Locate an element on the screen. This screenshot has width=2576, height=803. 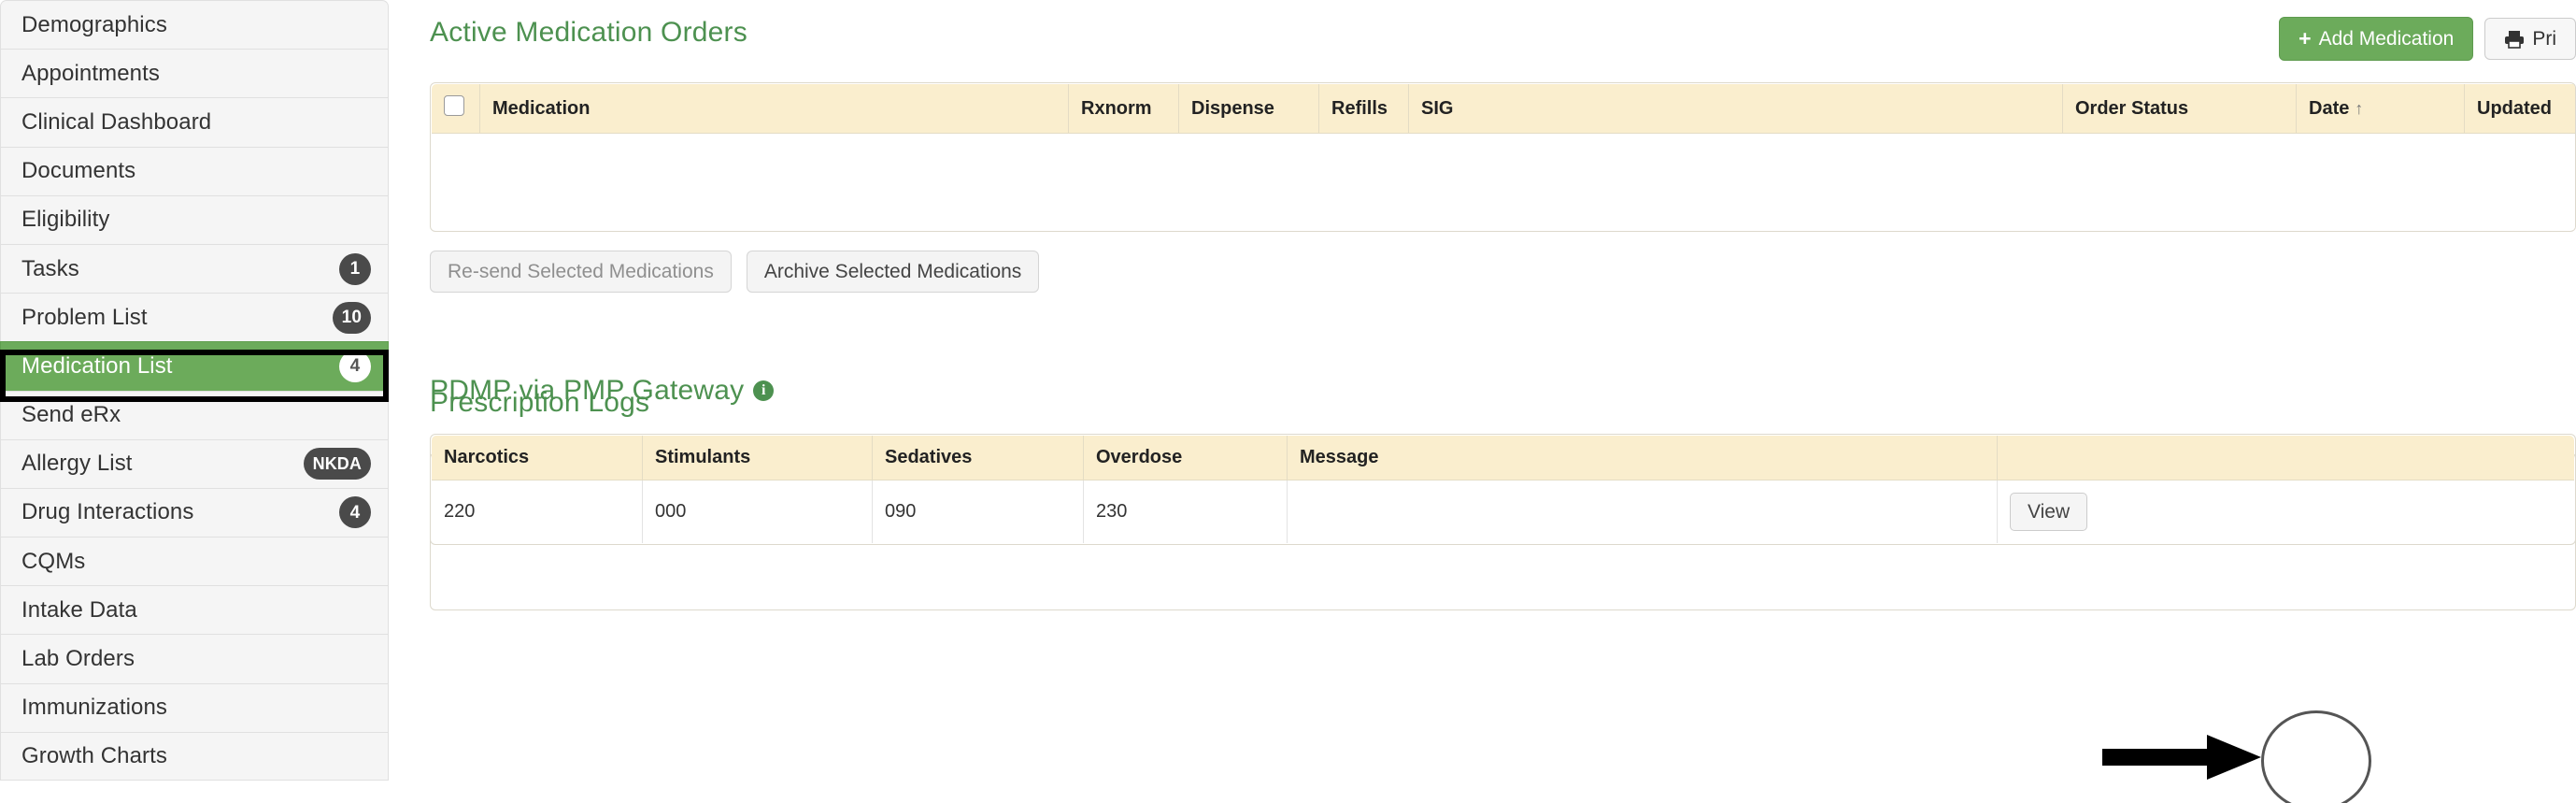
cell-narcotics: 220 is located at coordinates (538, 511).